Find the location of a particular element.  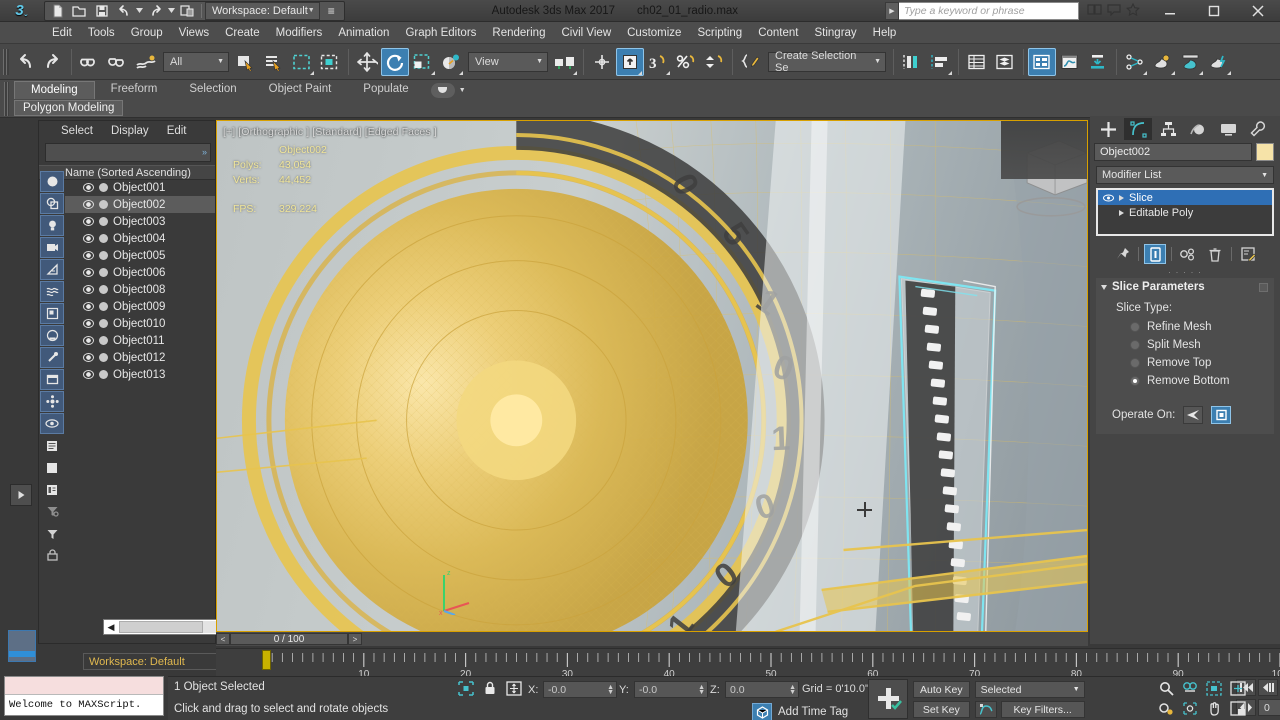

chevron-down-icon: ▼ is located at coordinates (462, 90).